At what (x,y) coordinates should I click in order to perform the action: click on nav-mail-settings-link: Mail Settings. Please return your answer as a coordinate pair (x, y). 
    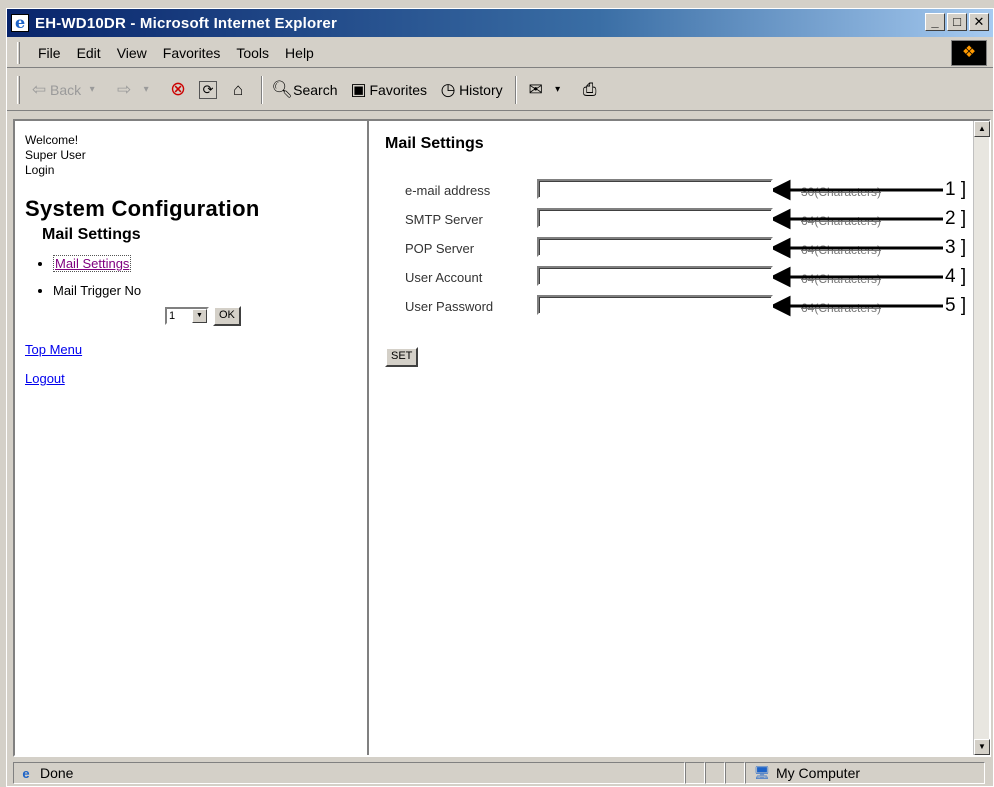
    Looking at the image, I should click on (92, 263).